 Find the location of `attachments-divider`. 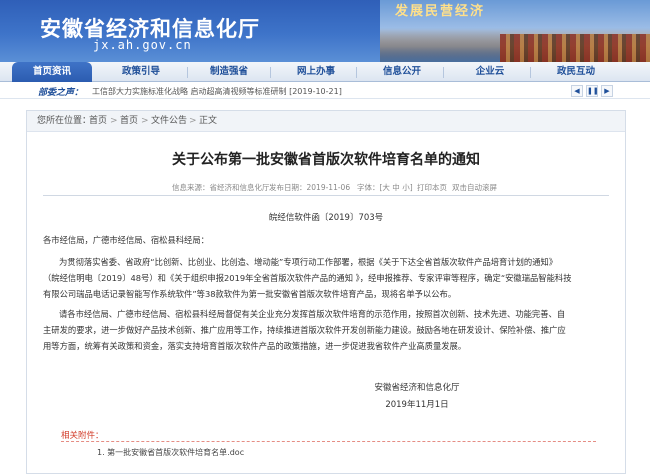

attachments-divider is located at coordinates (328, 441).